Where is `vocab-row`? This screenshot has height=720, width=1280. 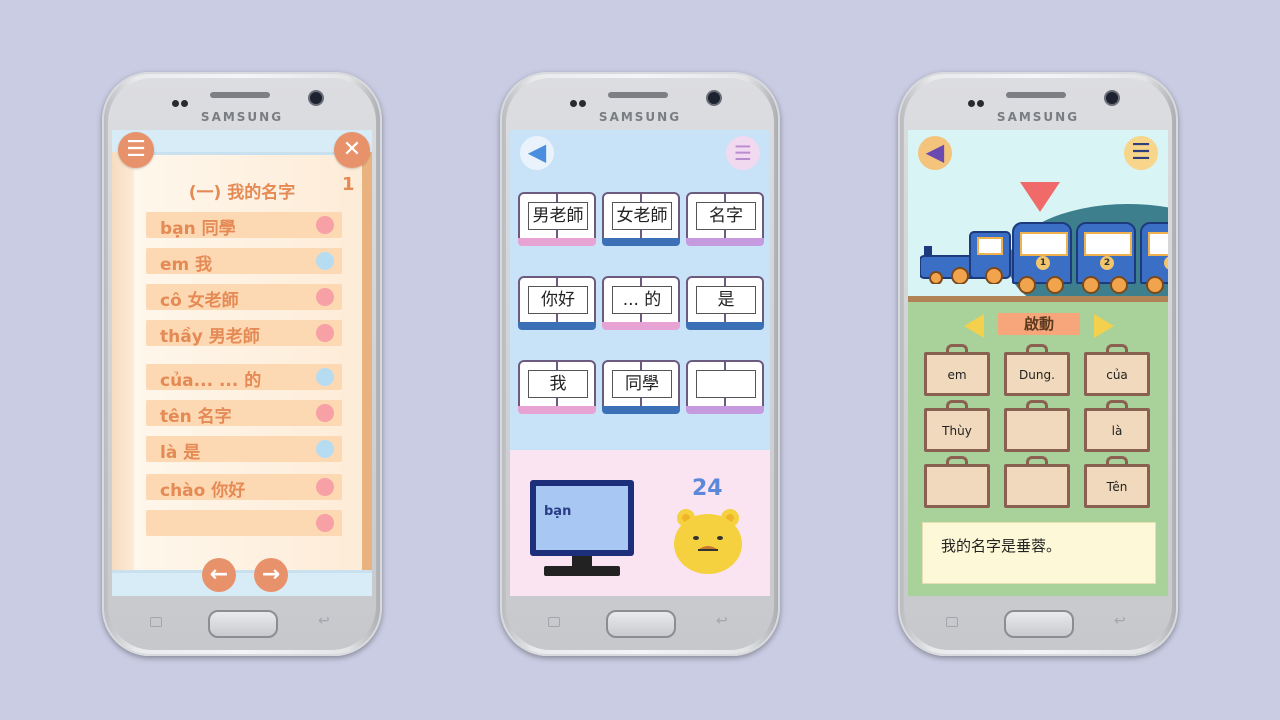 vocab-row is located at coordinates (244, 523).